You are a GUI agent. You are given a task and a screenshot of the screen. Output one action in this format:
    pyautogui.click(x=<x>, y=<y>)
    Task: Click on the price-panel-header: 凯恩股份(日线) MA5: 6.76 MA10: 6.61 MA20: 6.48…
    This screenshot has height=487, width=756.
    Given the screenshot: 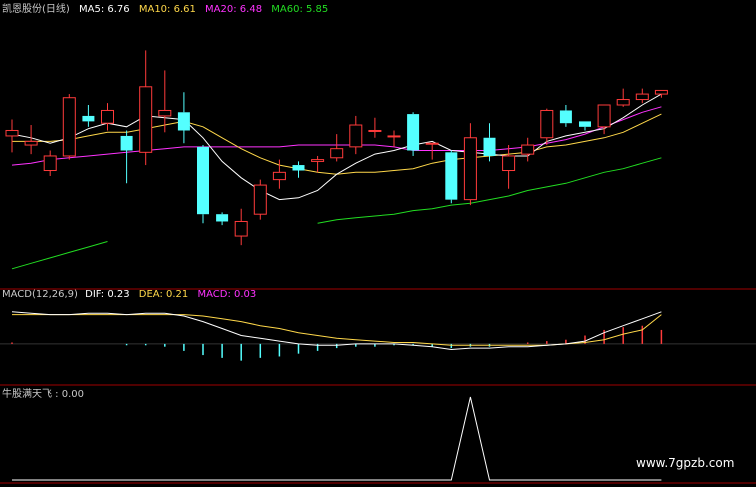 What is the action you would take?
    pyautogui.click(x=168, y=7)
    